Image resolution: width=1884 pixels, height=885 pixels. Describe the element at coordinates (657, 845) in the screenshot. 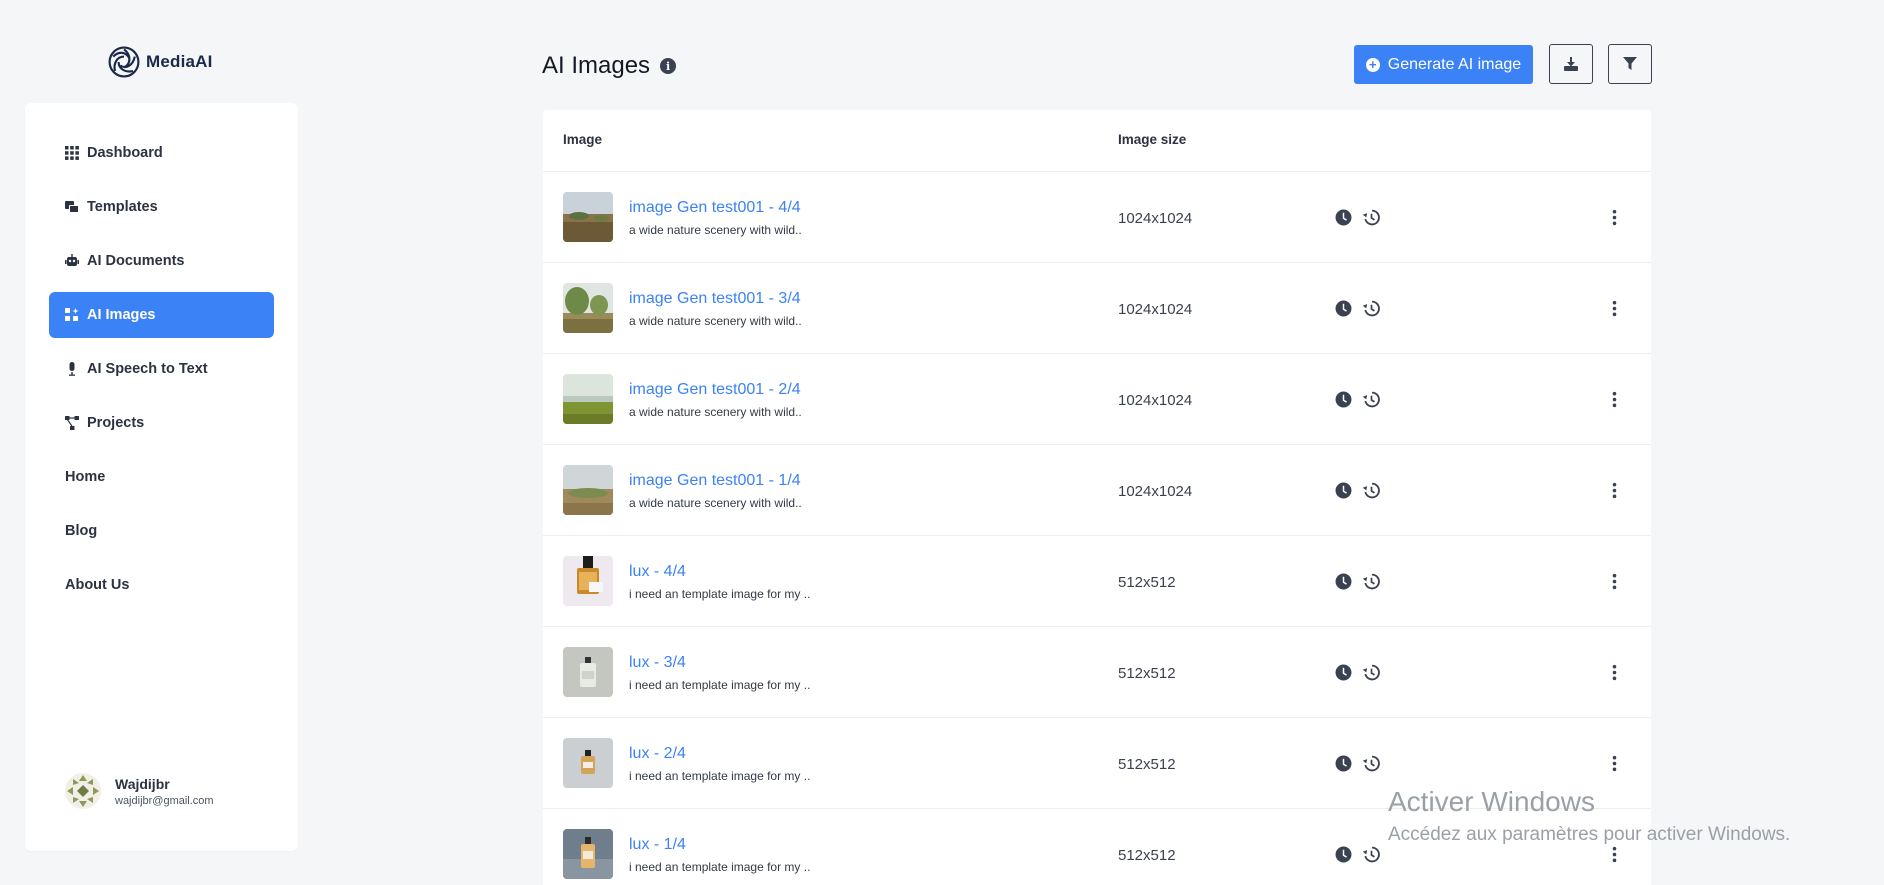

I see `image-title-link: lux - 1/4` at that location.